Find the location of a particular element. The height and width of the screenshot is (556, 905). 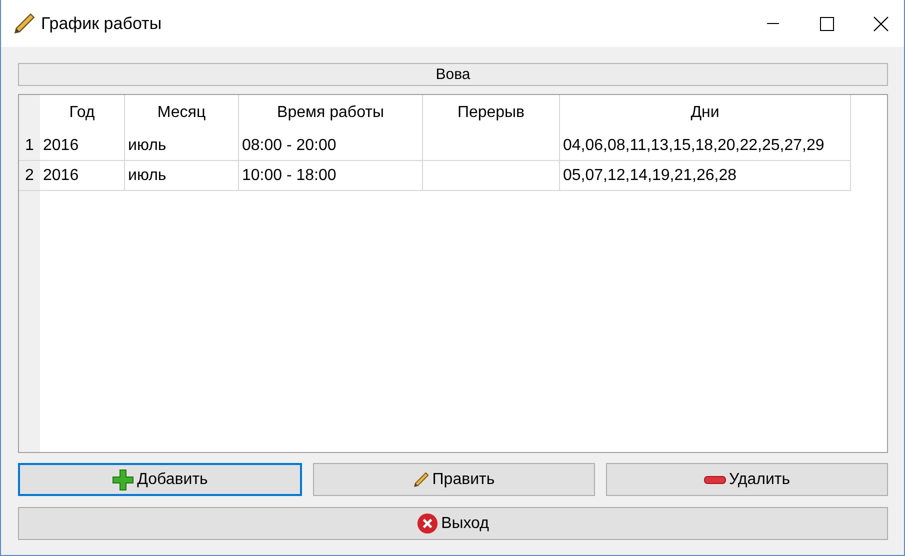

exit-button: Выход is located at coordinates (453, 523).